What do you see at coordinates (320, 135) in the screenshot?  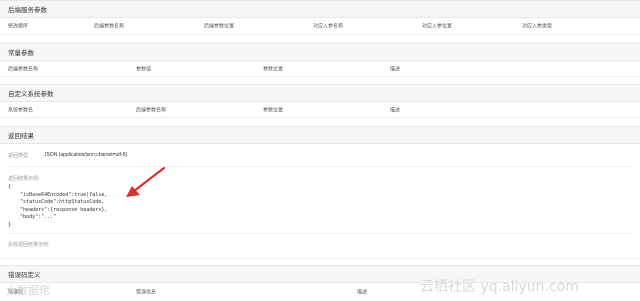 I see `return-result-section-title: 返回结果` at bounding box center [320, 135].